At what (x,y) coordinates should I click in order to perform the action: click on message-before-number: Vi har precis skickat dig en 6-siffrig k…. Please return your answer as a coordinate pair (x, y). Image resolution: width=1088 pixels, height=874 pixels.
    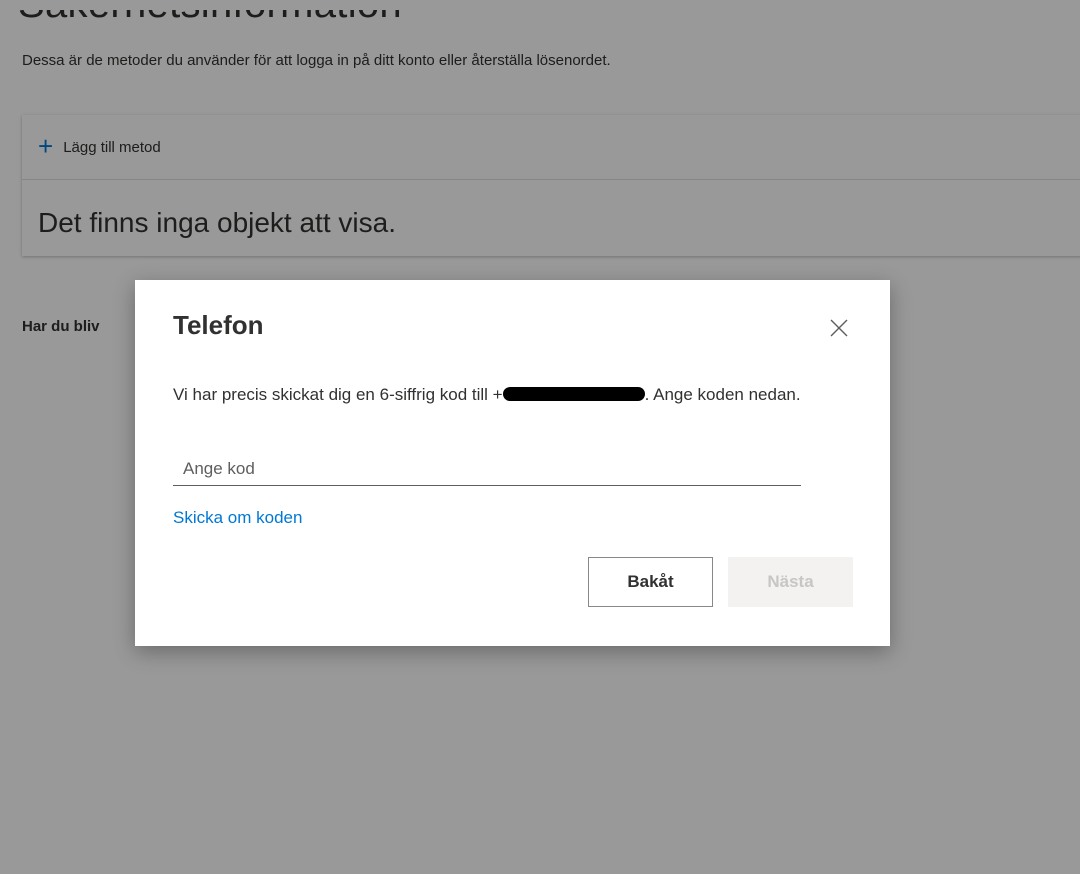
    Looking at the image, I should click on (338, 394).